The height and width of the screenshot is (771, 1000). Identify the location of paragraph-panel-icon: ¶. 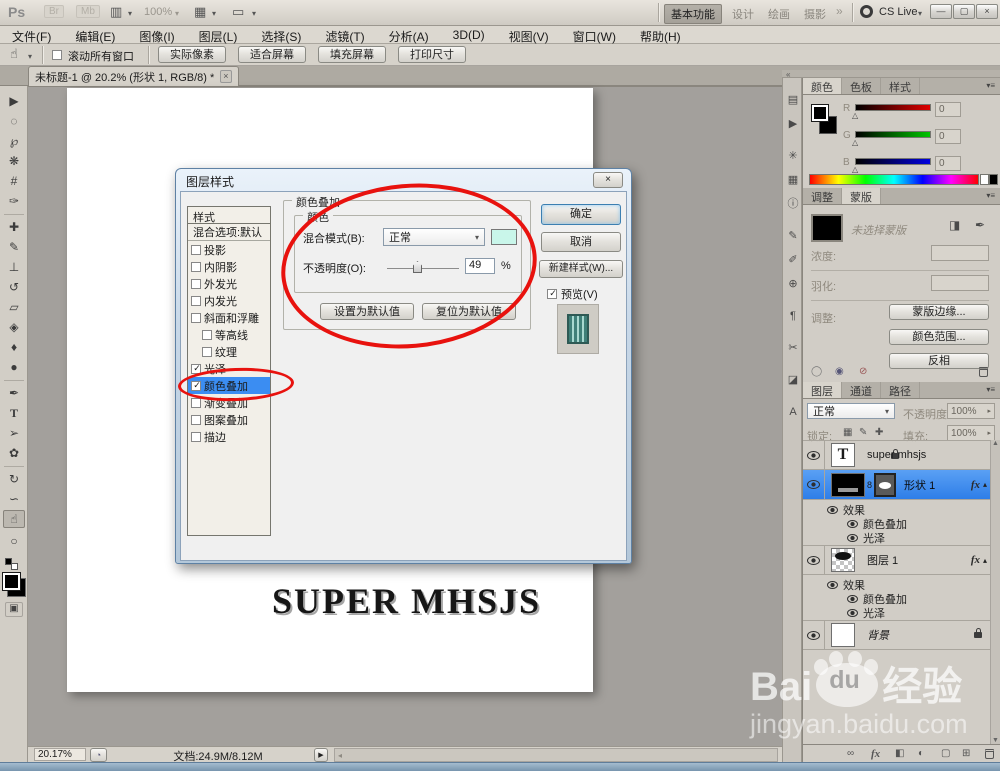
(793, 316).